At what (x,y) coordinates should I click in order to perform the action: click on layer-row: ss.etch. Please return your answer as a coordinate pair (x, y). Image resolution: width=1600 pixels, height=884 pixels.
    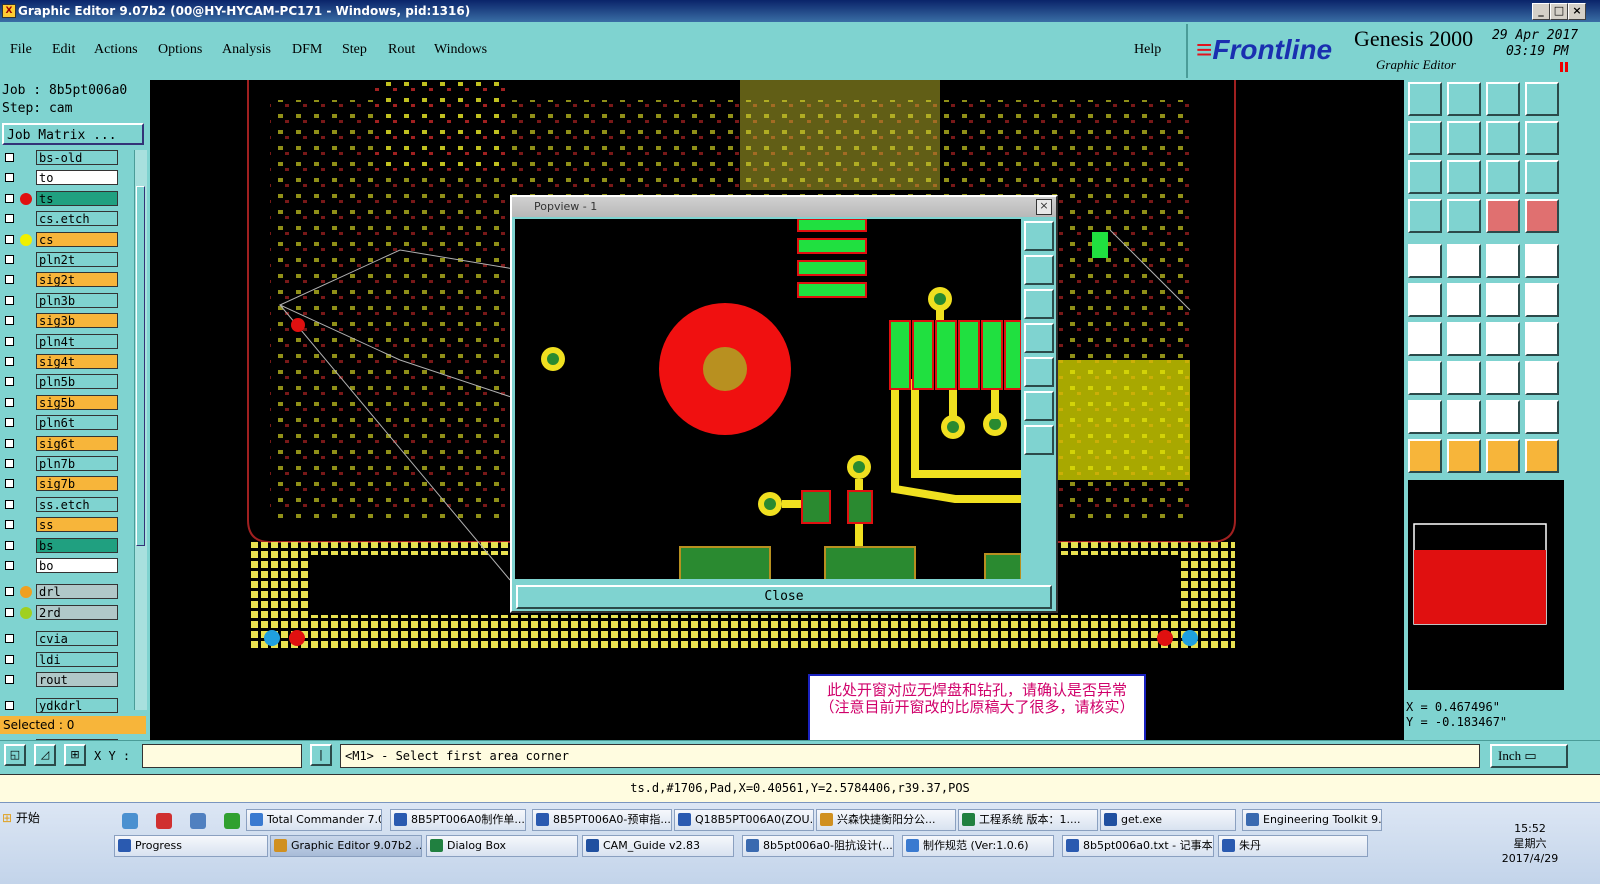
    Looking at the image, I should click on (61, 504).